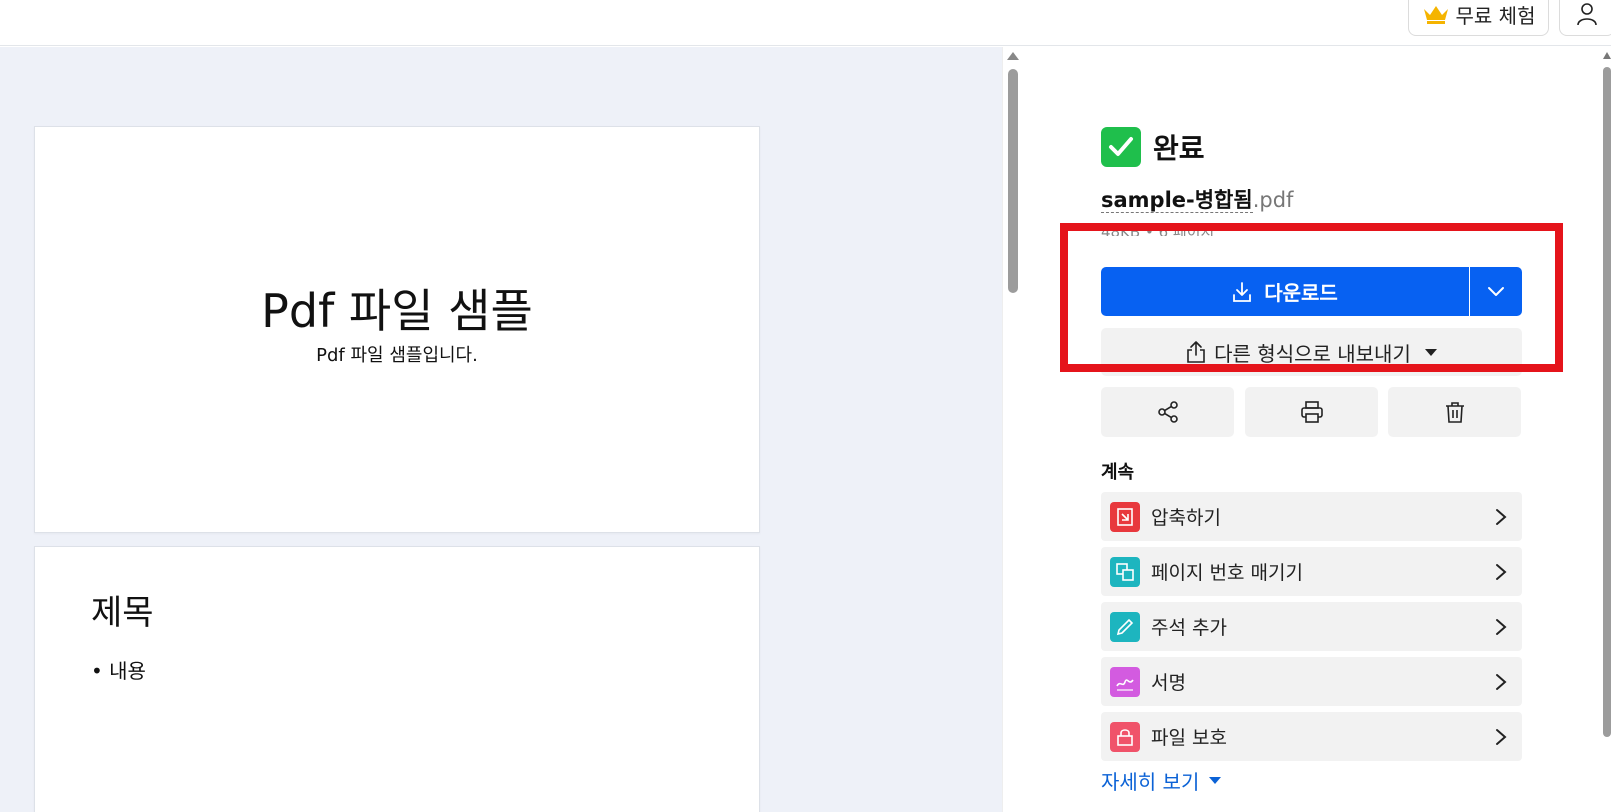 The width and height of the screenshot is (1611, 812). What do you see at coordinates (1118, 472) in the screenshot?
I see `continue-section-title: 계속` at bounding box center [1118, 472].